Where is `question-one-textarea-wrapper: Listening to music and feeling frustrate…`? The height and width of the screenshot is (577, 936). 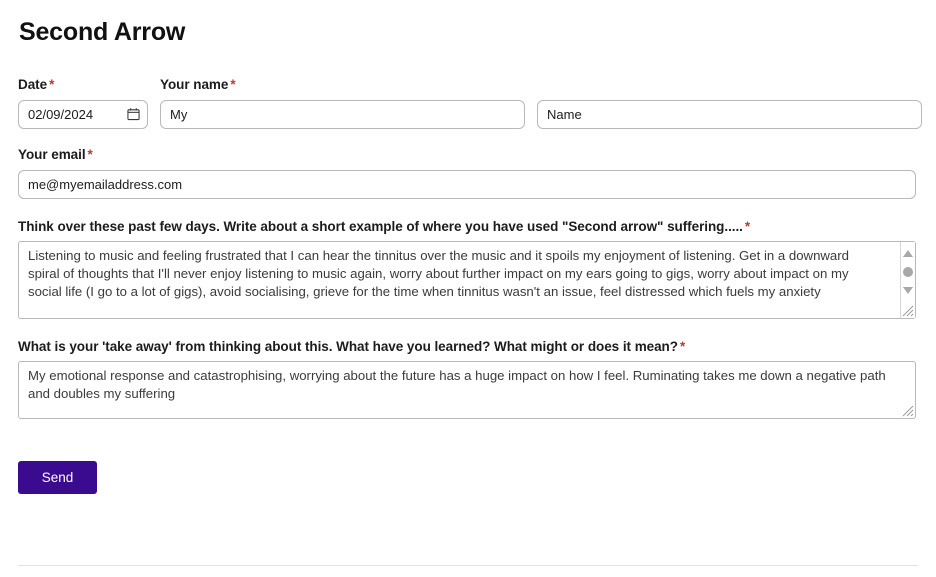
question-one-textarea-wrapper: Listening to music and feeling frustrate… is located at coordinates (467, 279).